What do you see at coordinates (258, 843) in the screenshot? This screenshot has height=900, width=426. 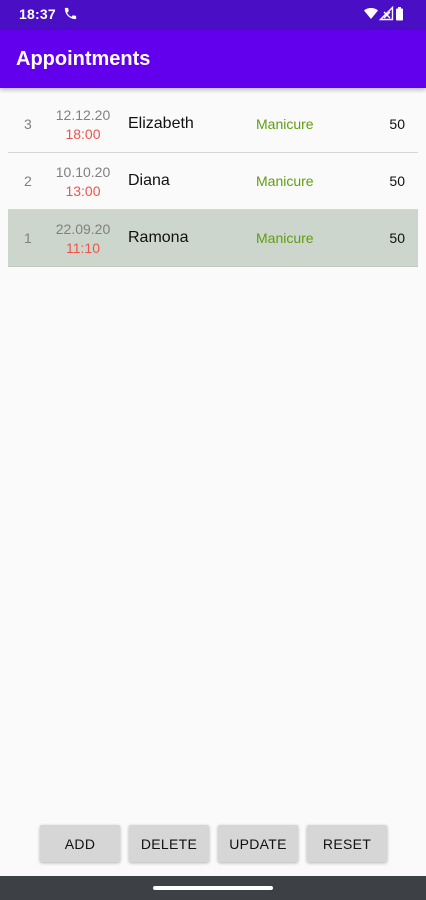 I see `update-button: UPDATE` at bounding box center [258, 843].